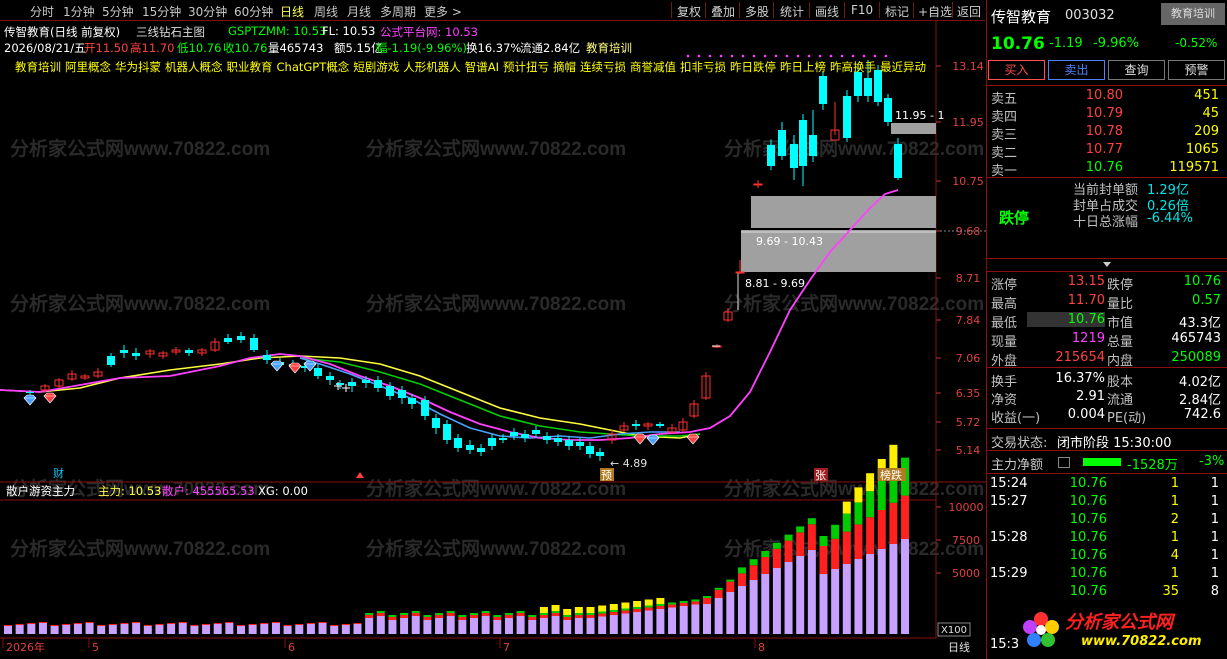 This screenshot has width=1227, height=659. Describe the element at coordinates (803, 67) in the screenshot. I see `concept-tag: 昨日上榜` at that location.